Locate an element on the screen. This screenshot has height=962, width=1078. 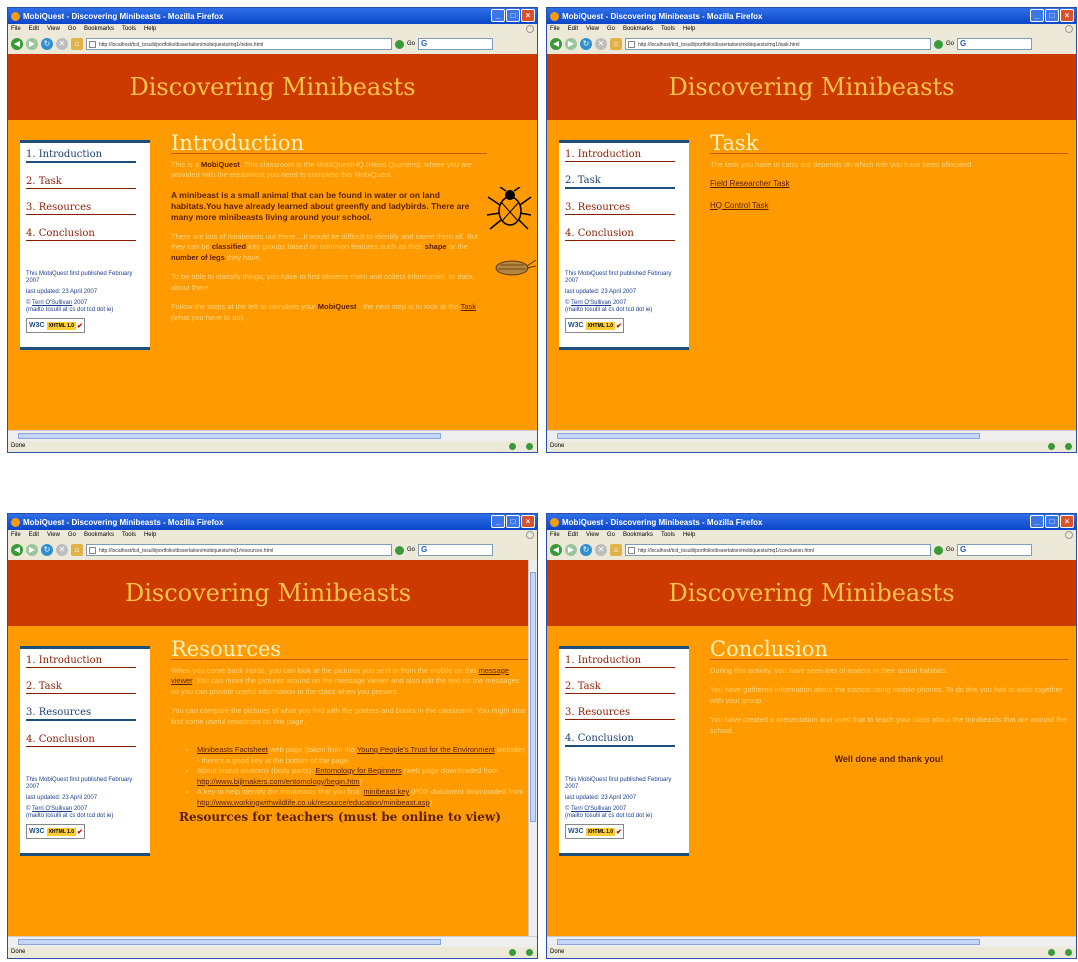
entomology-link: Entomology for Beginners is located at coordinates (358, 770).